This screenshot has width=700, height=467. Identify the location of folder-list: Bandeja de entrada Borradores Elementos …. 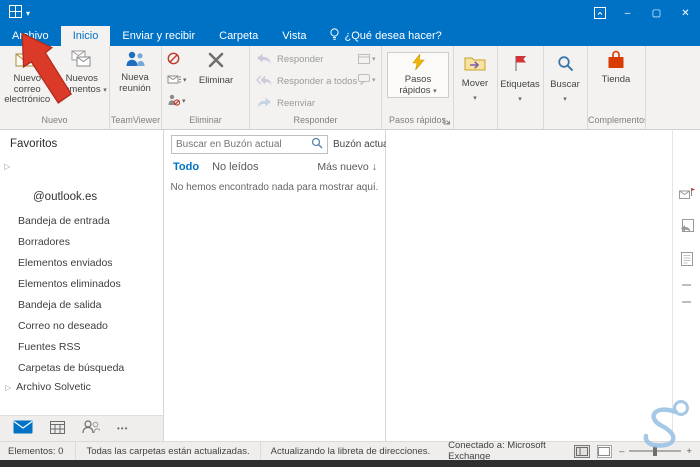
(81, 295).